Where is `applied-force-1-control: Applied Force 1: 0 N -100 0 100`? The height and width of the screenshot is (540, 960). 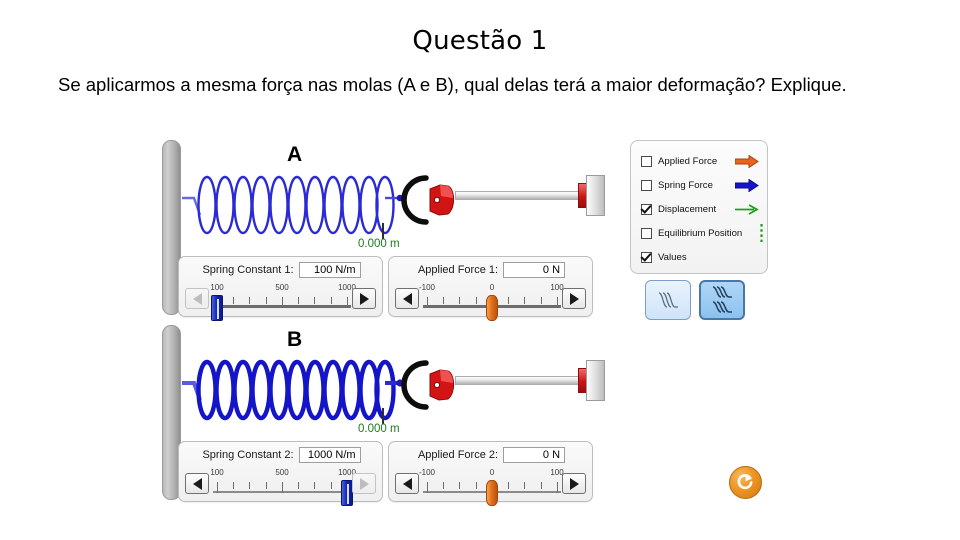
applied-force-1-control: Applied Force 1: 0 N -100 0 100 is located at coordinates (490, 288).